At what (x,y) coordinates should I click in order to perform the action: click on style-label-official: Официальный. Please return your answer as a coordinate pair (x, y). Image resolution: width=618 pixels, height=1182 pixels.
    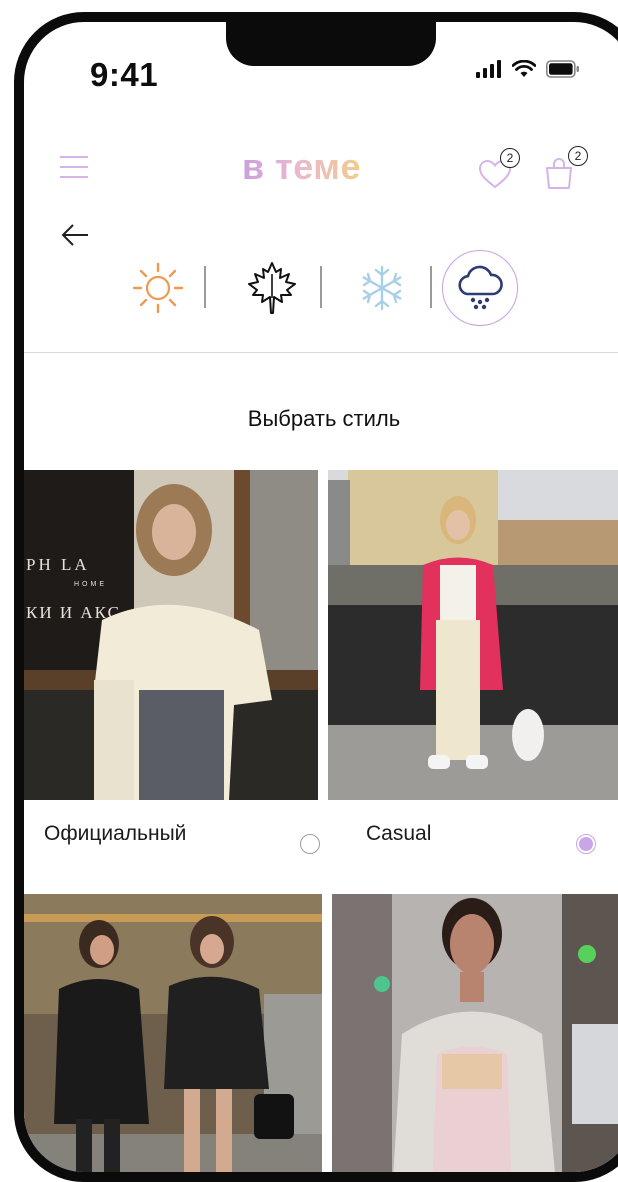
    Looking at the image, I should click on (115, 833).